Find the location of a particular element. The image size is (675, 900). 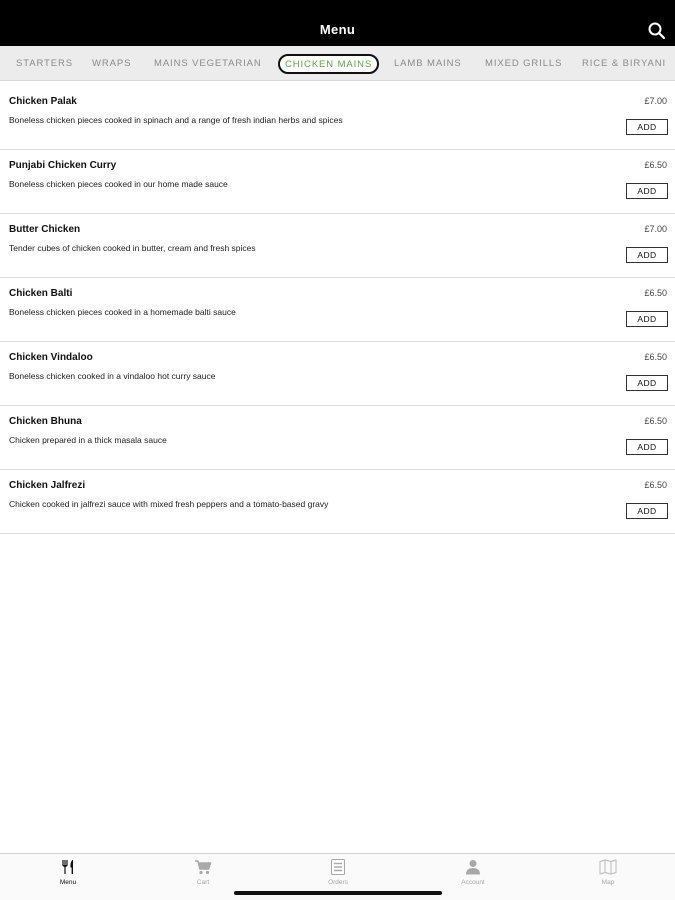

tab-label: Account is located at coordinates (473, 882).